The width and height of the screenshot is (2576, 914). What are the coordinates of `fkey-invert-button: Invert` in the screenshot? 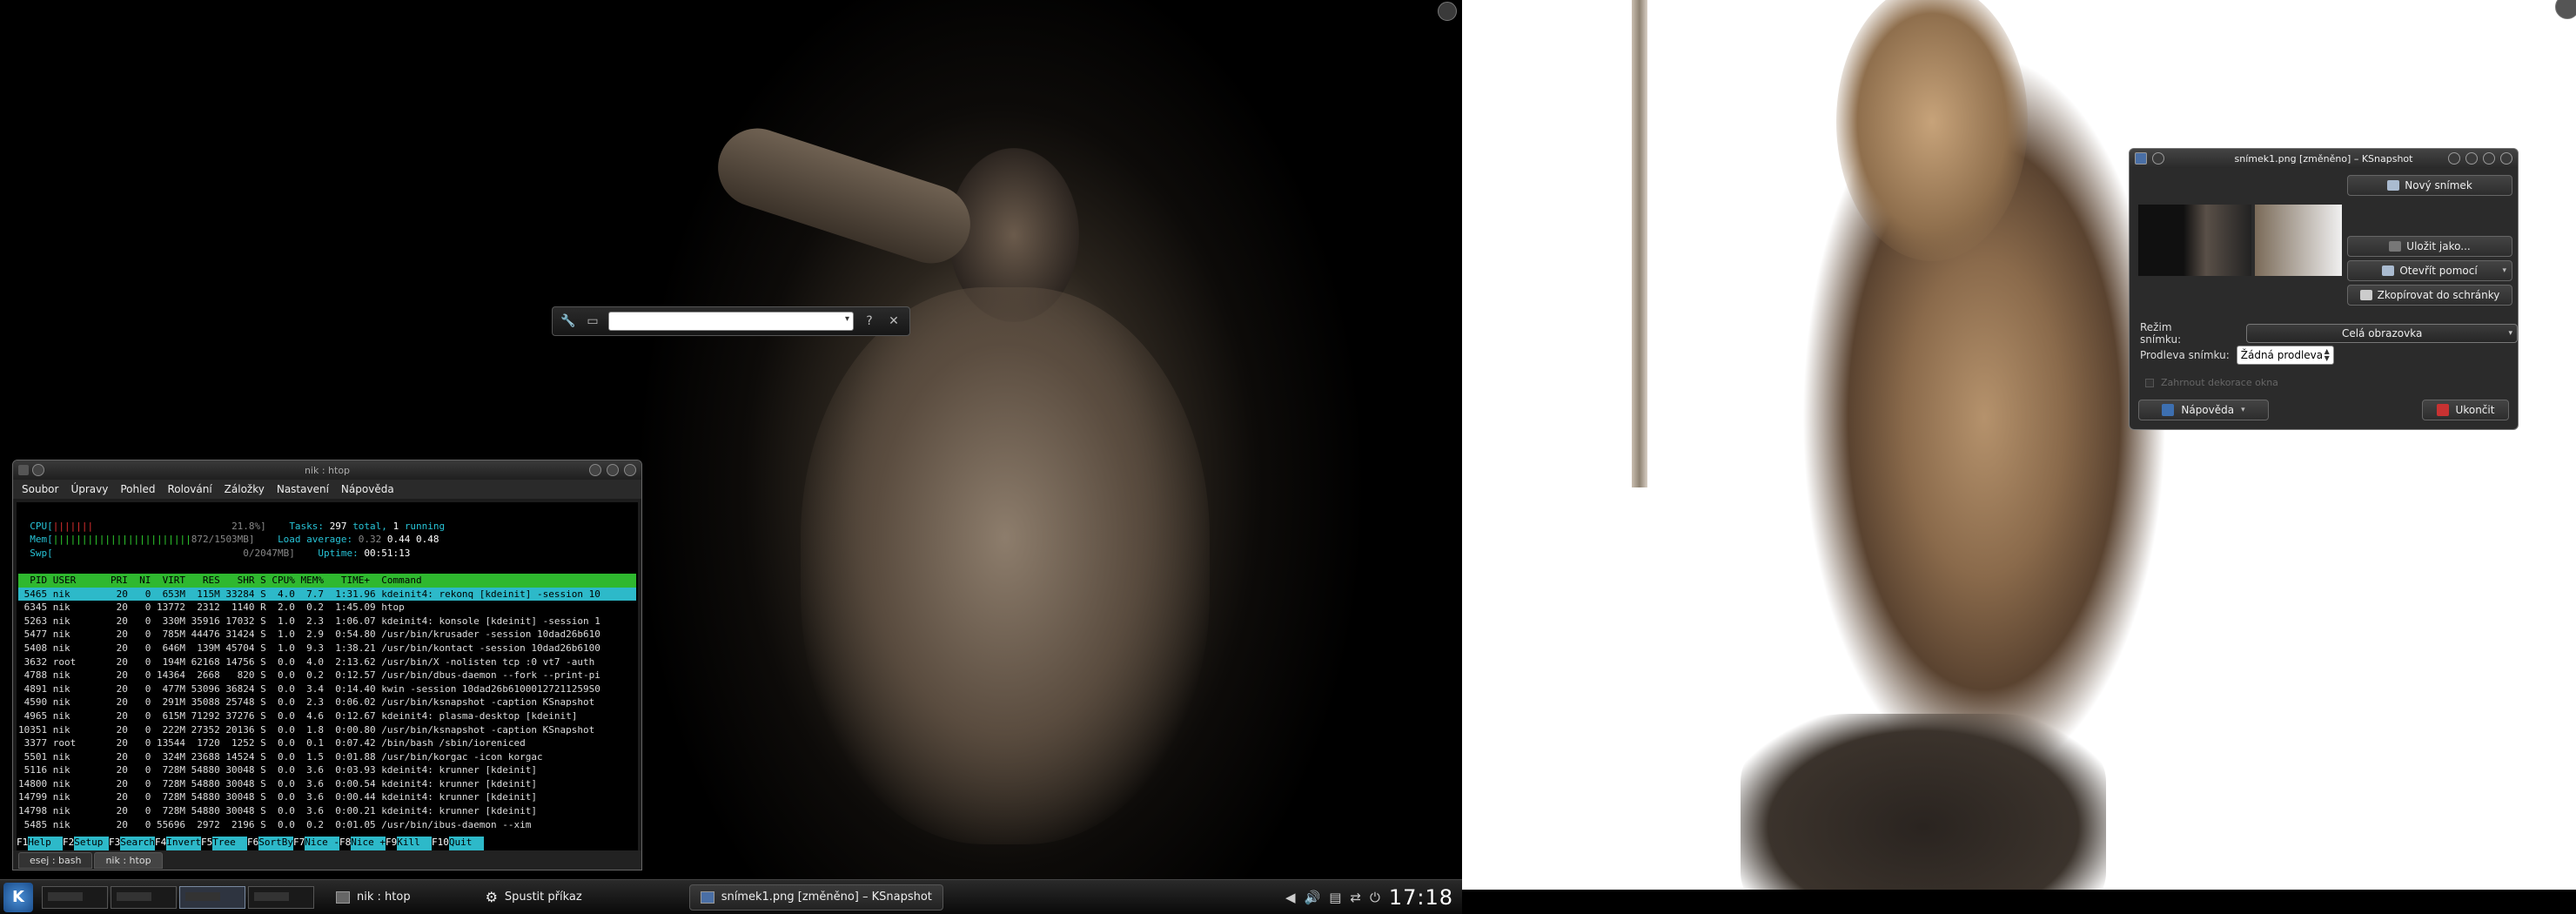 It's located at (184, 843).